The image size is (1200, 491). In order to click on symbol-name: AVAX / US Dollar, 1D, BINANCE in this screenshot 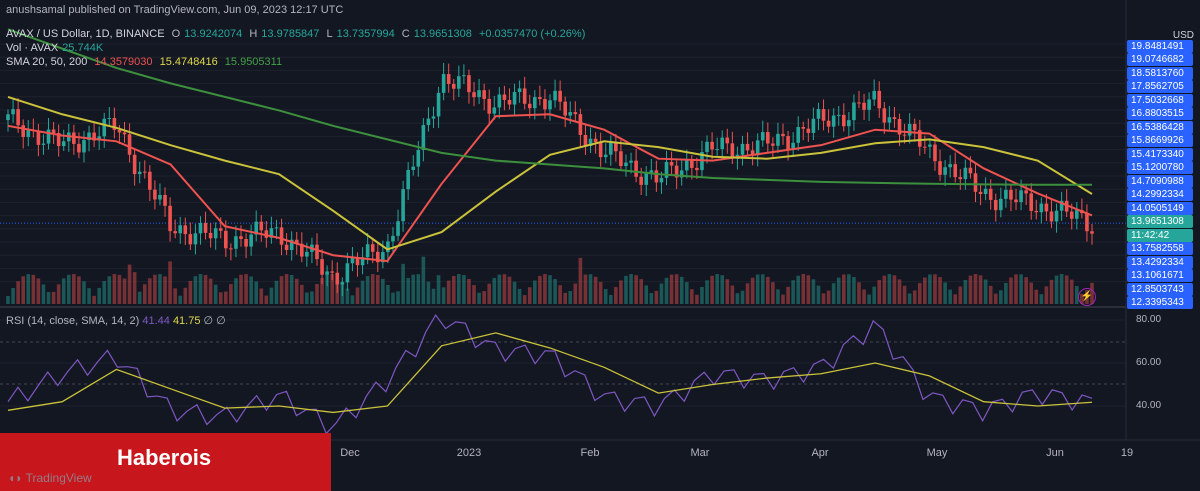, I will do `click(85, 34)`.